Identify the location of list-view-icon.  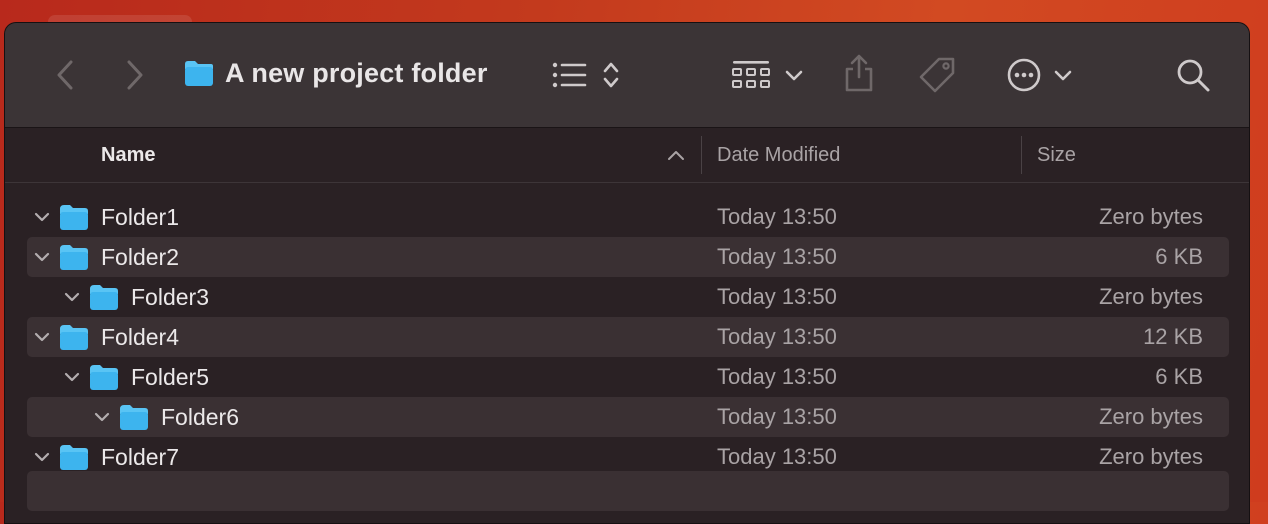
(569, 75).